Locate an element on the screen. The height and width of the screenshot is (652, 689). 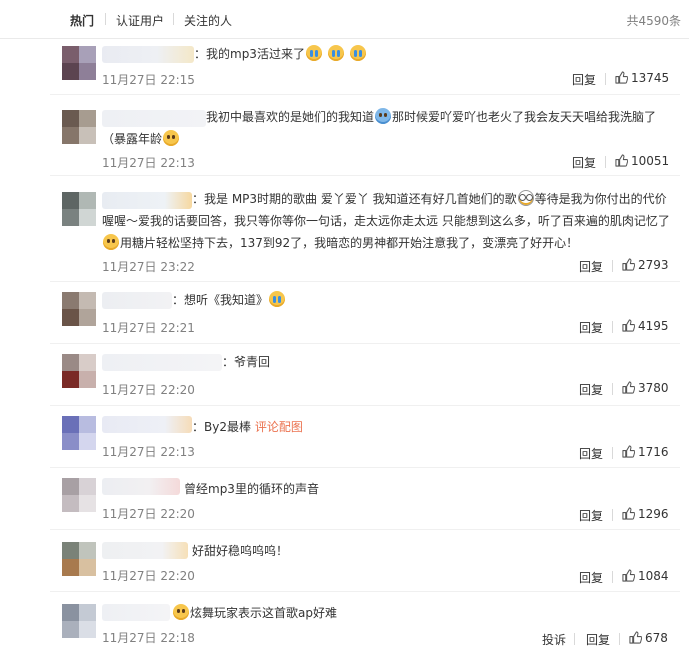
comment-time: 11月27日 22:15 is located at coordinates (148, 80).